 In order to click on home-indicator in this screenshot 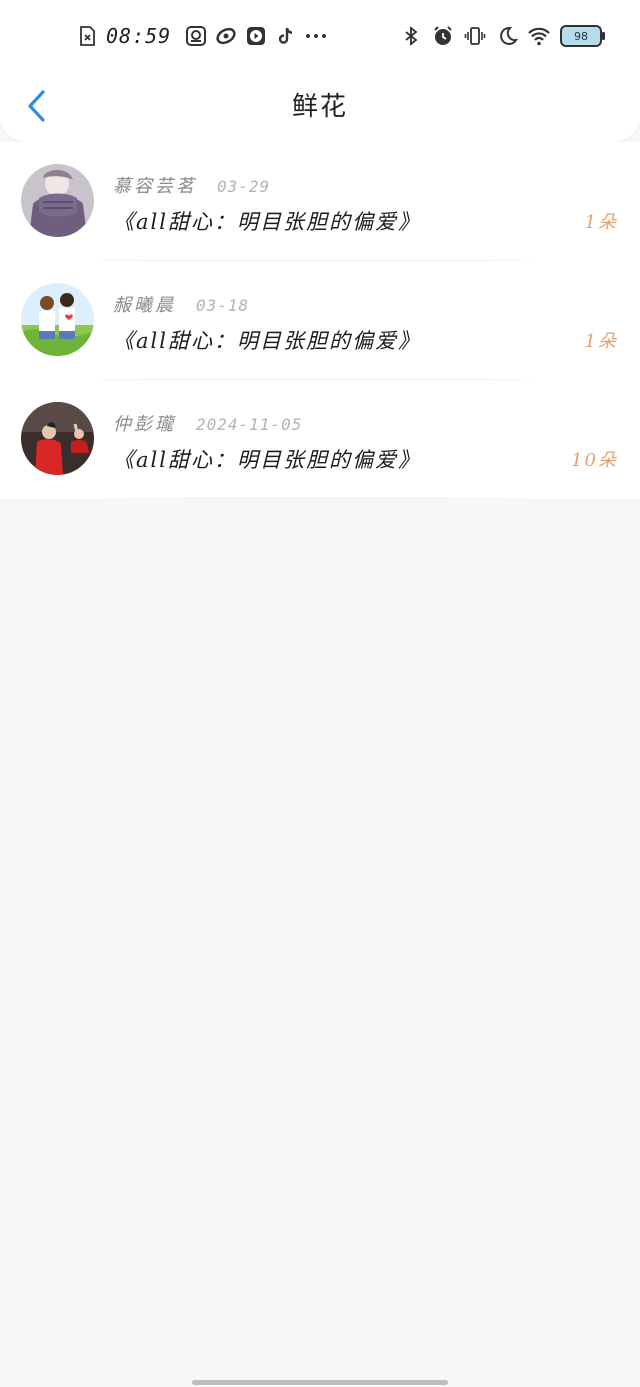, I will do `click(320, 1382)`.